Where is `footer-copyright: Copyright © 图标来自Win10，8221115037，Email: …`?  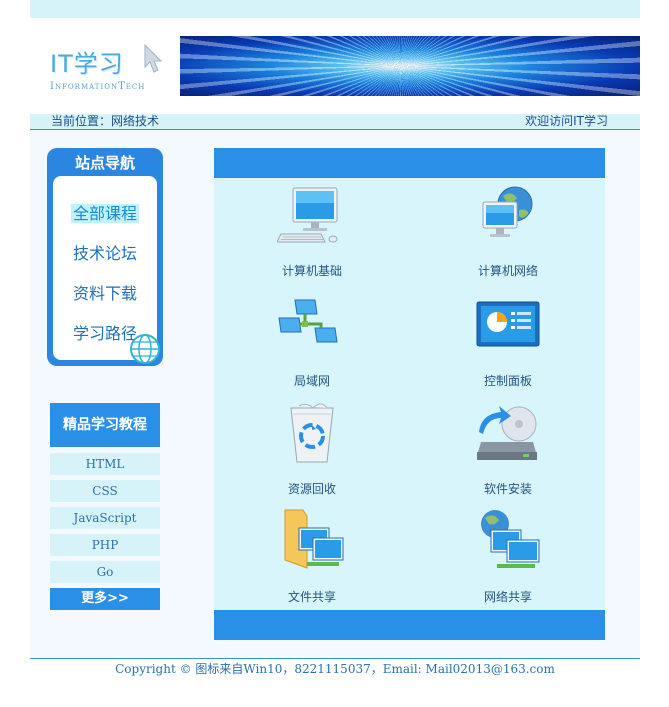 footer-copyright: Copyright © 图标来自Win10，8221115037，Email: … is located at coordinates (335, 669).